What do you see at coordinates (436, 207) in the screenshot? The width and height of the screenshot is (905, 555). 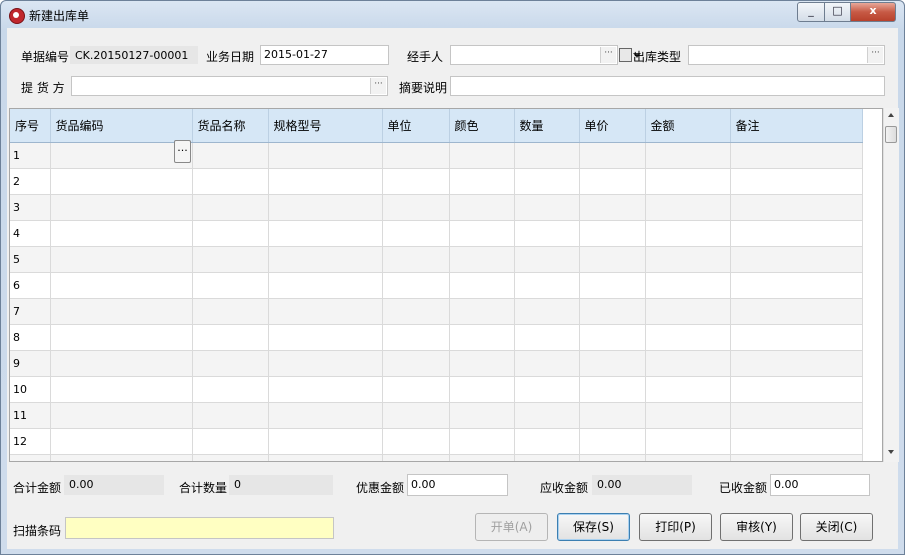 I see `table-row: 3` at bounding box center [436, 207].